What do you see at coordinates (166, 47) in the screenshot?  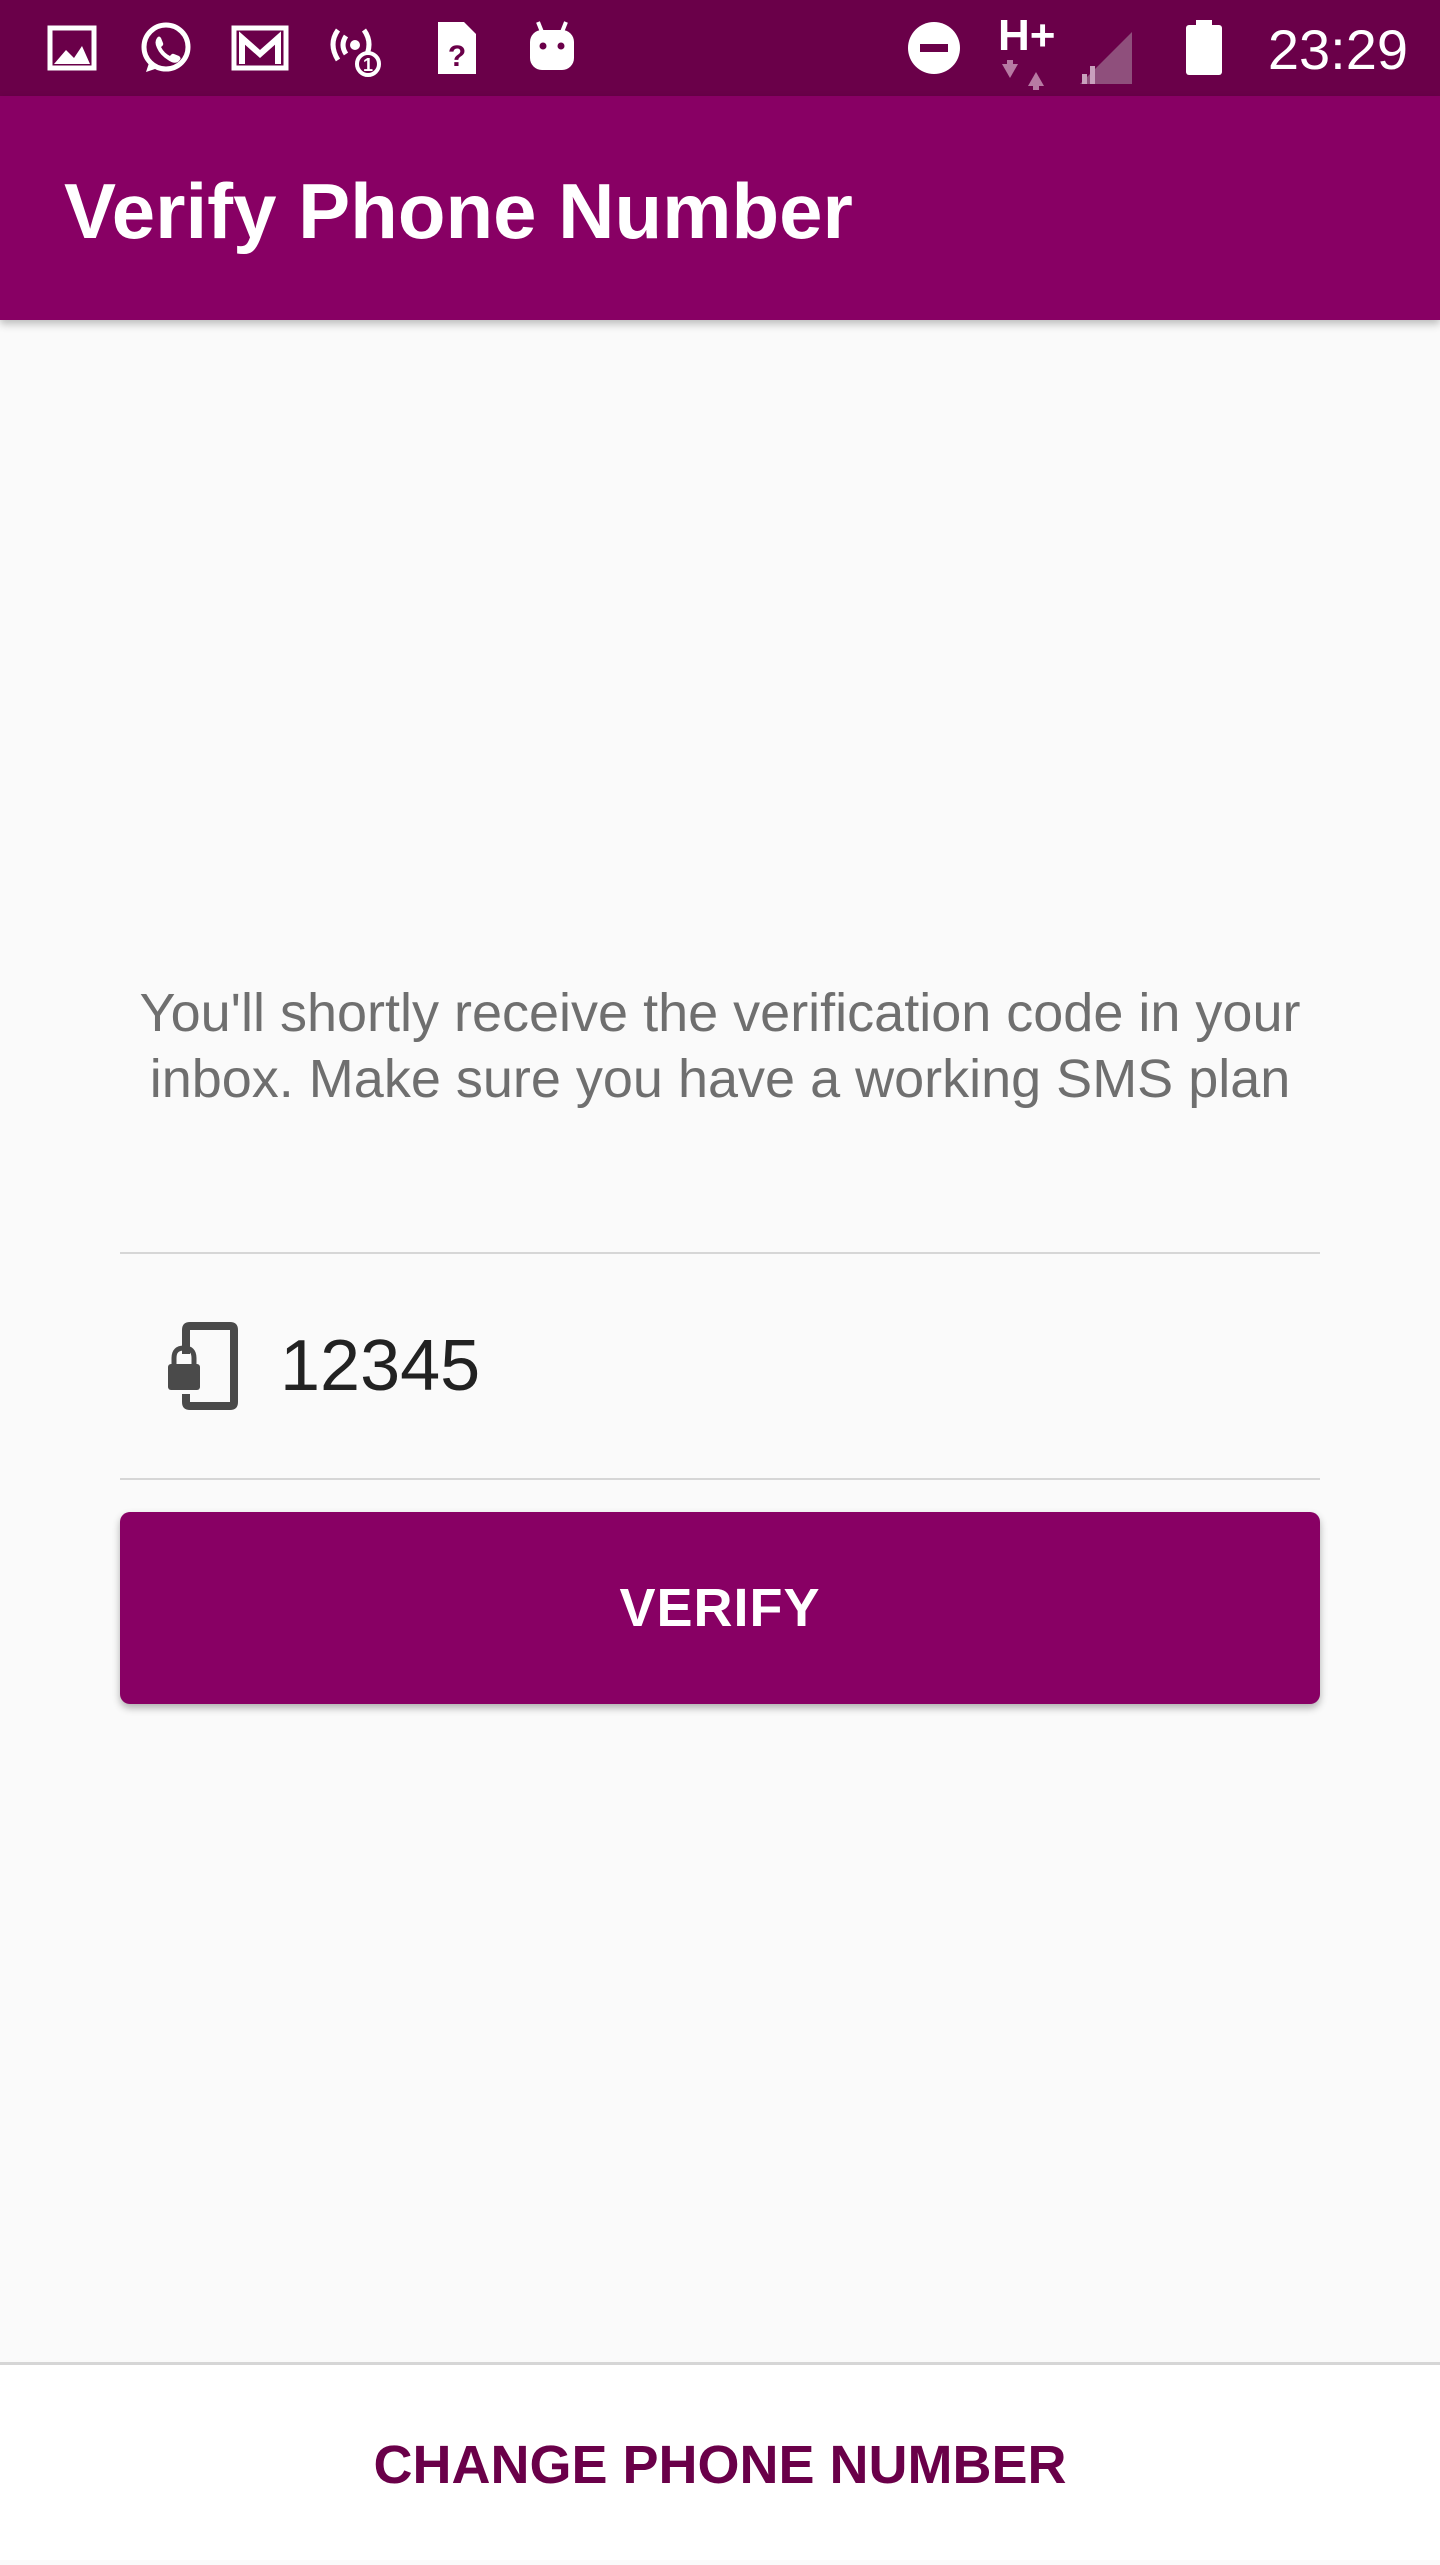 I see `whatsapp-icon` at bounding box center [166, 47].